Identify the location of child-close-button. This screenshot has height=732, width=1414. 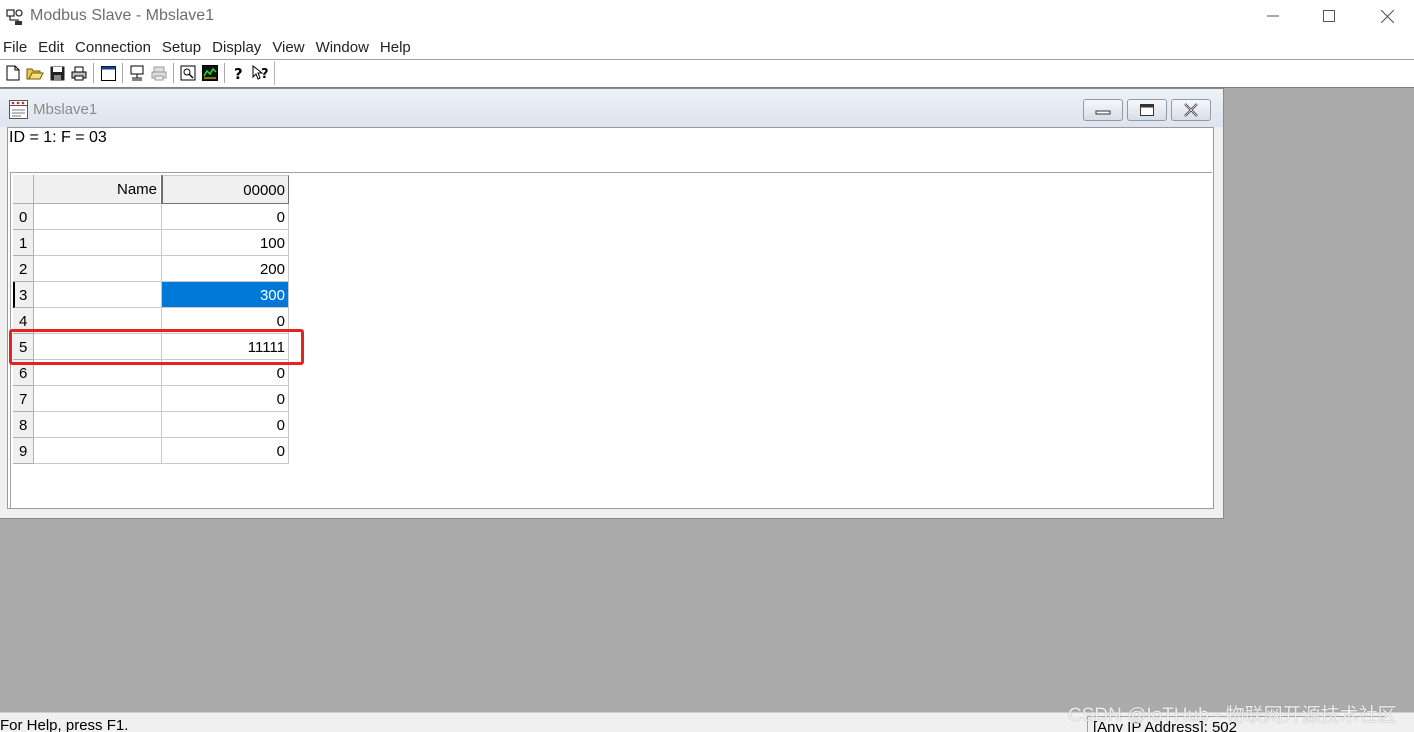
(1191, 110).